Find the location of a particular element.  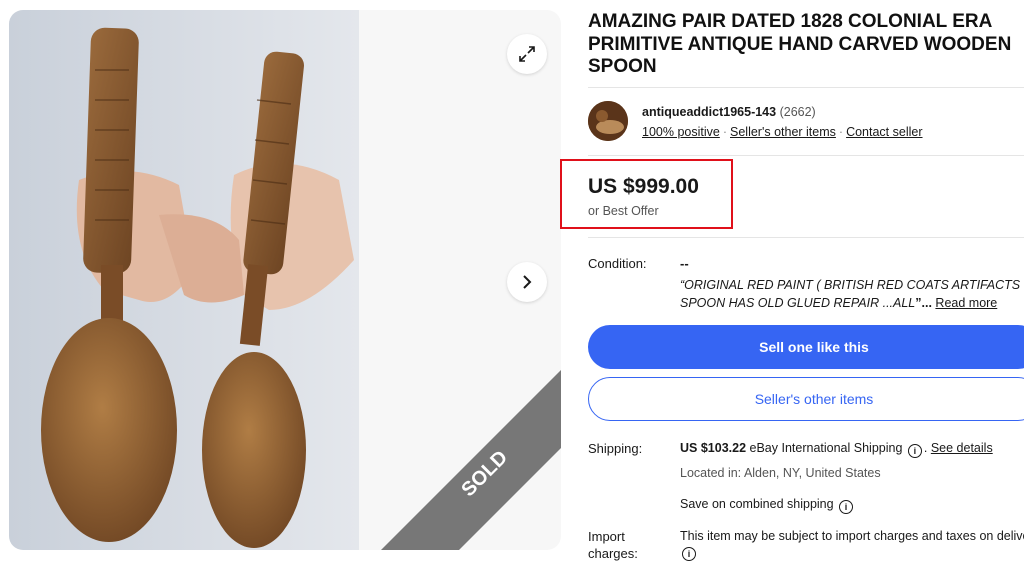

next-image-button is located at coordinates (527, 282).